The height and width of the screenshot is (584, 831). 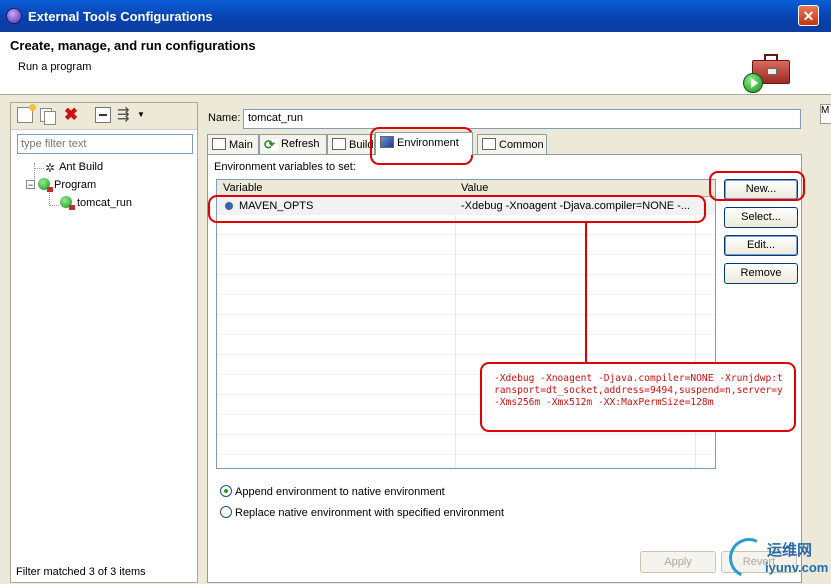 I want to click on delete-icon: ✖, so click(x=71, y=114).